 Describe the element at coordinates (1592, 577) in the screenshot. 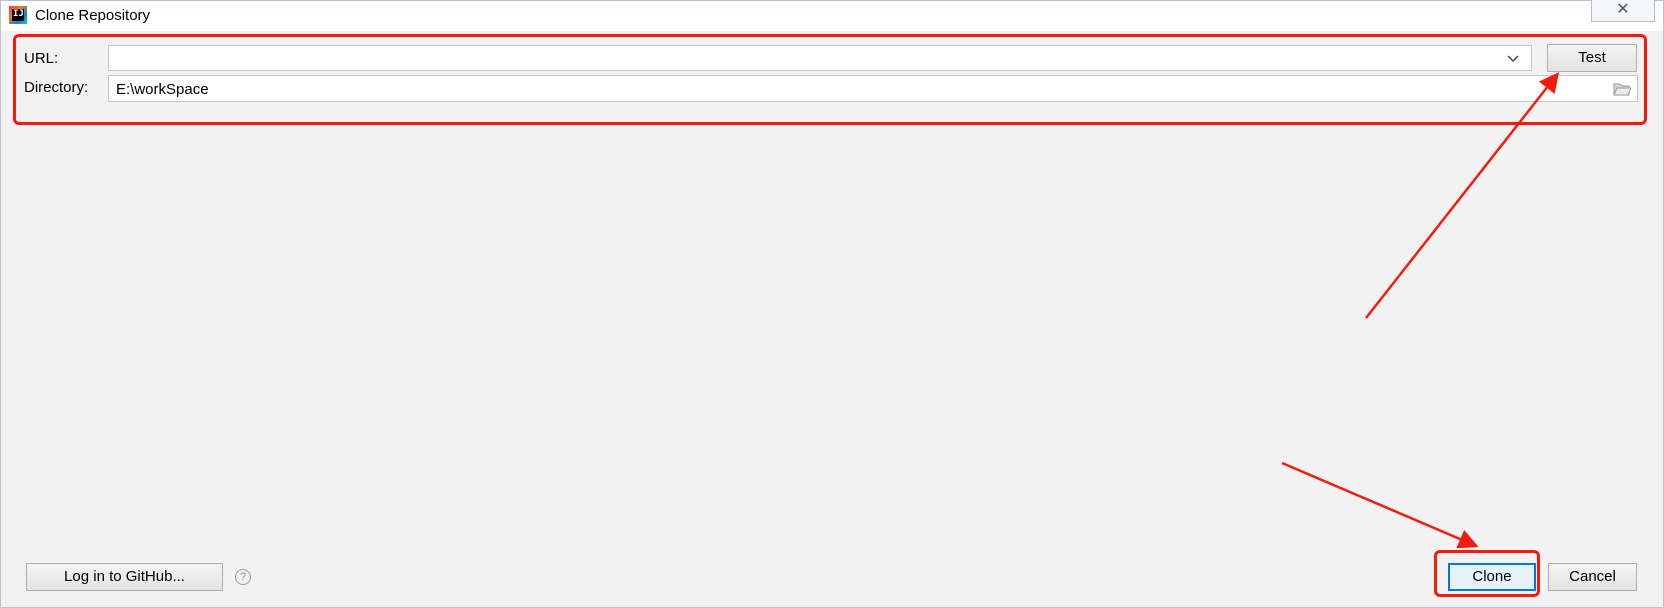

I see `cancel-button: Cancel` at that location.